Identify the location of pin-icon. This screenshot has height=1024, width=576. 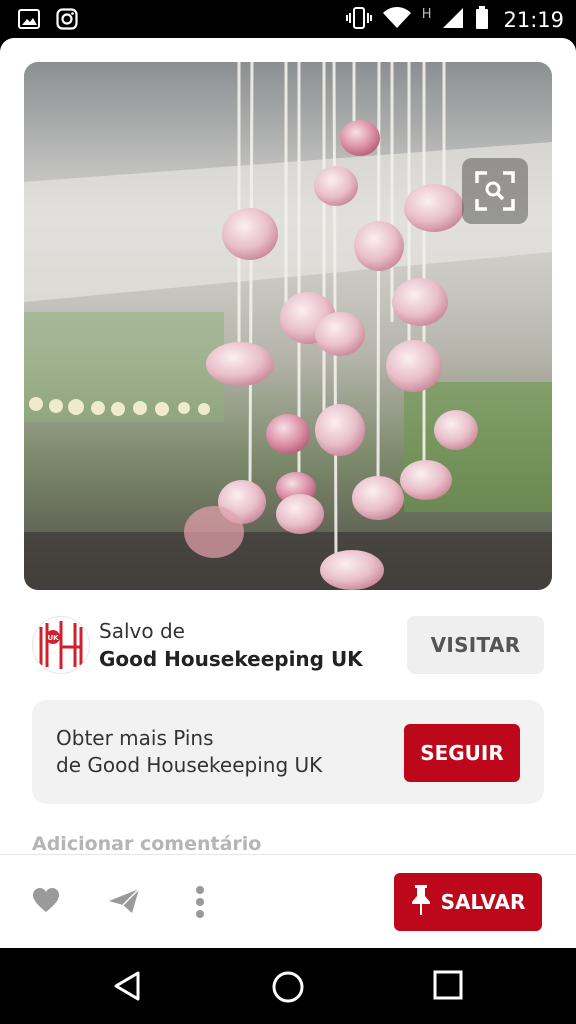
(421, 902).